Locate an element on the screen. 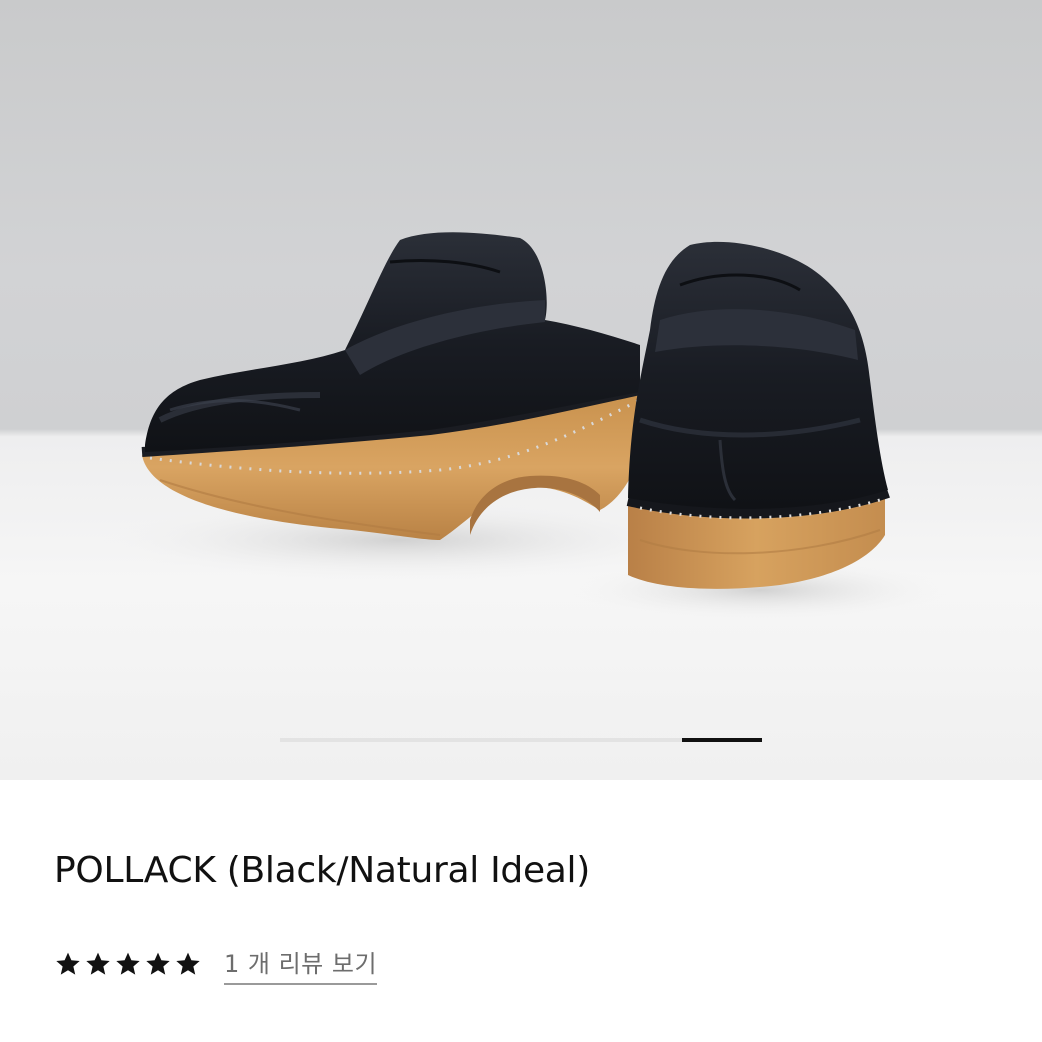  view-reviews-link: 1 개 리뷰 보기 is located at coordinates (301, 964).